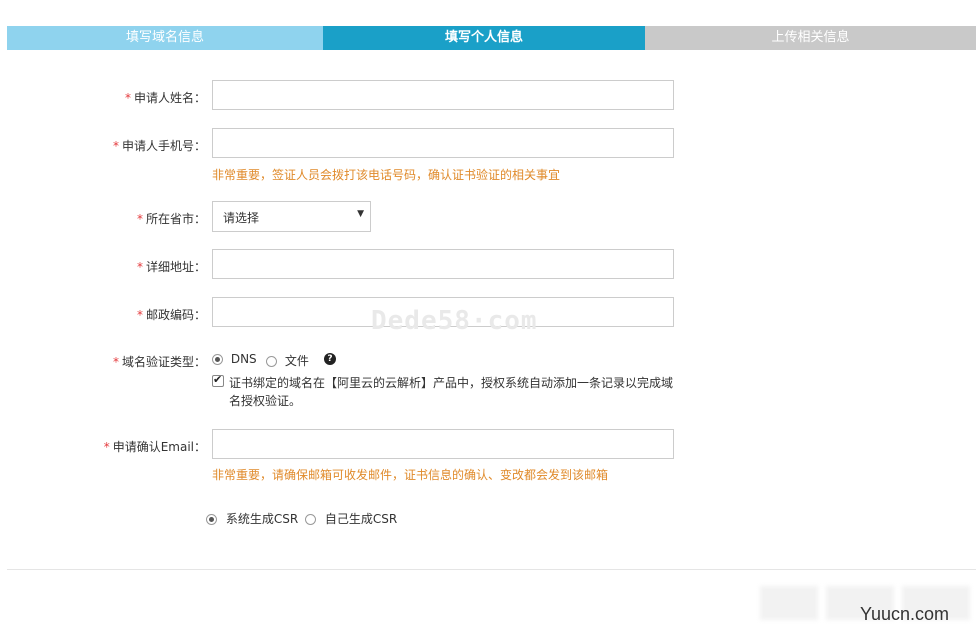 Image resolution: width=976 pixels, height=644 pixels. I want to click on footer-divider, so click(491, 569).